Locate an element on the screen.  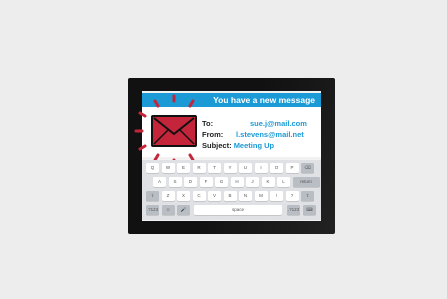
return-key: return is located at coordinates (306, 182).